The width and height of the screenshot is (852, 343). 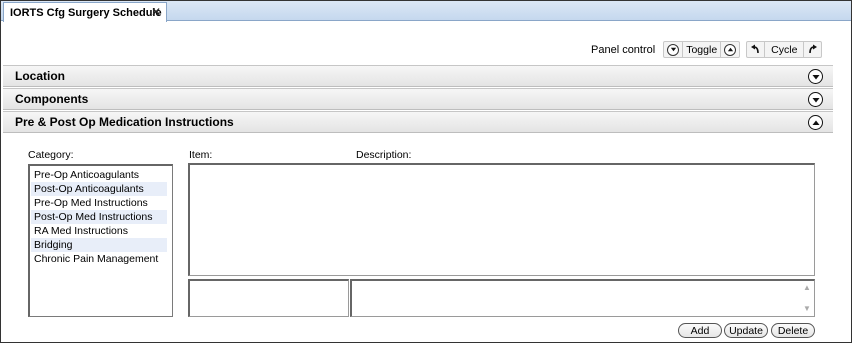 What do you see at coordinates (99, 231) in the screenshot?
I see `list-item: RA Med Instructions` at bounding box center [99, 231].